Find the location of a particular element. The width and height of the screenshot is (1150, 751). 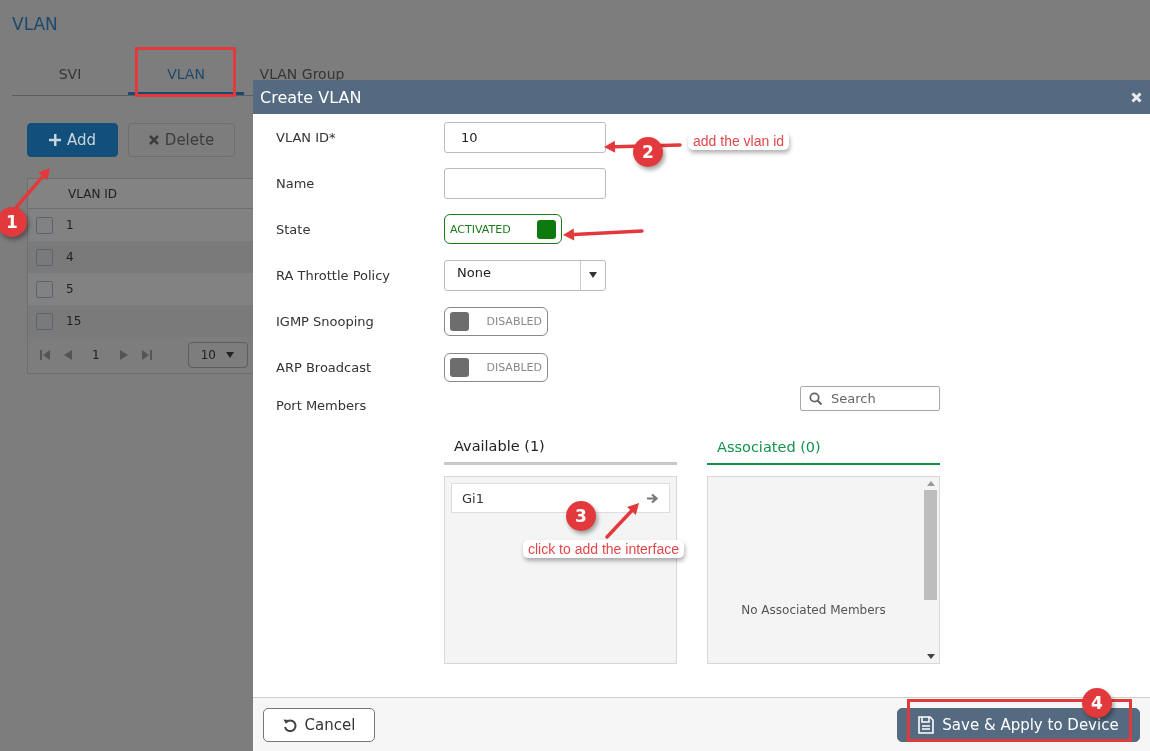

field-label: Port Members is located at coordinates (322, 405).